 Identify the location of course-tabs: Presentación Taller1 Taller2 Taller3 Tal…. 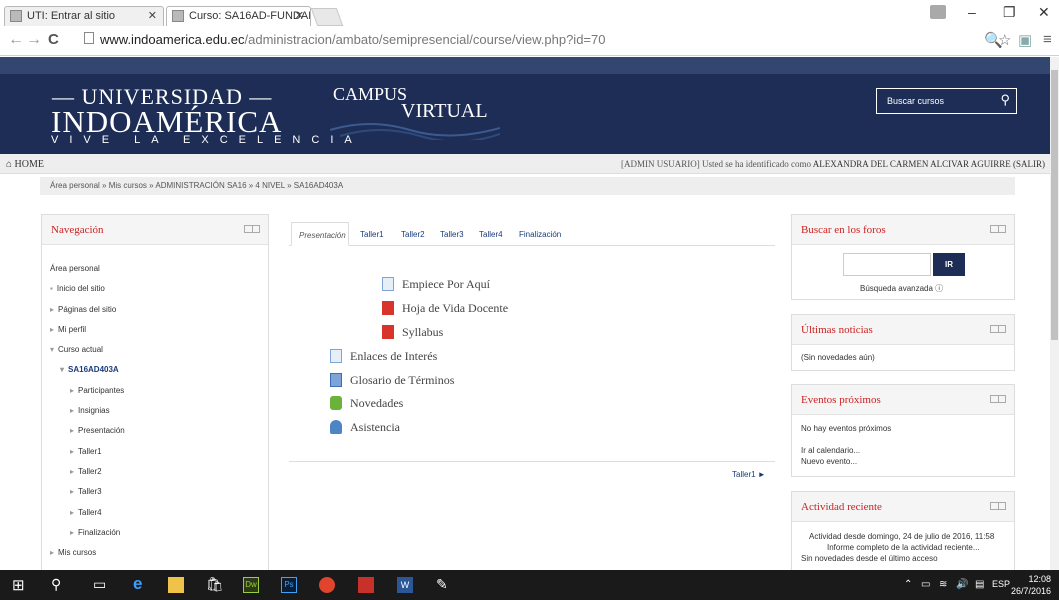
(532, 234).